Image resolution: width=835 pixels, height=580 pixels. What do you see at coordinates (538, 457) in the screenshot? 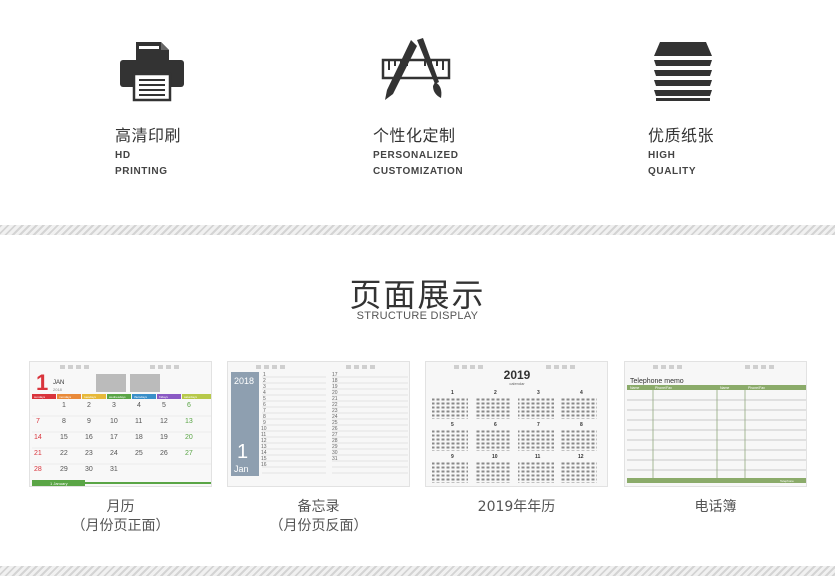
I see `month-label: 11` at bounding box center [538, 457].